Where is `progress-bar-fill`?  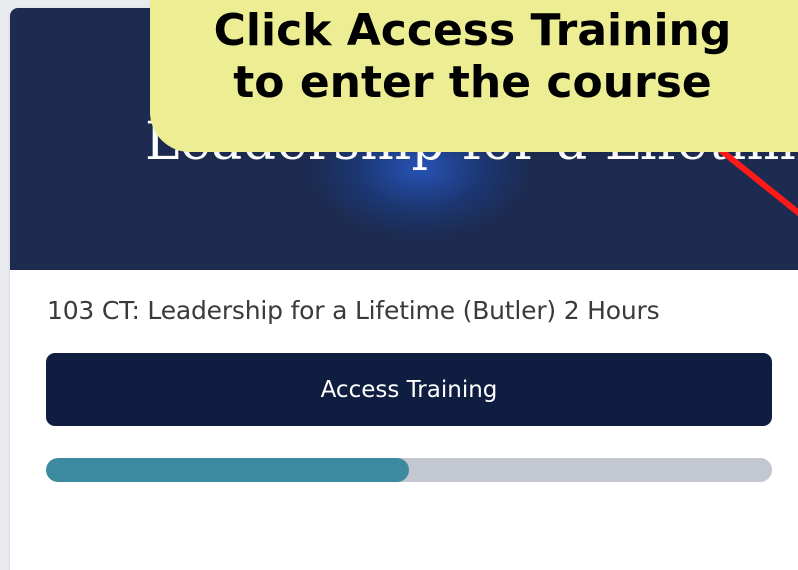 progress-bar-fill is located at coordinates (227, 470).